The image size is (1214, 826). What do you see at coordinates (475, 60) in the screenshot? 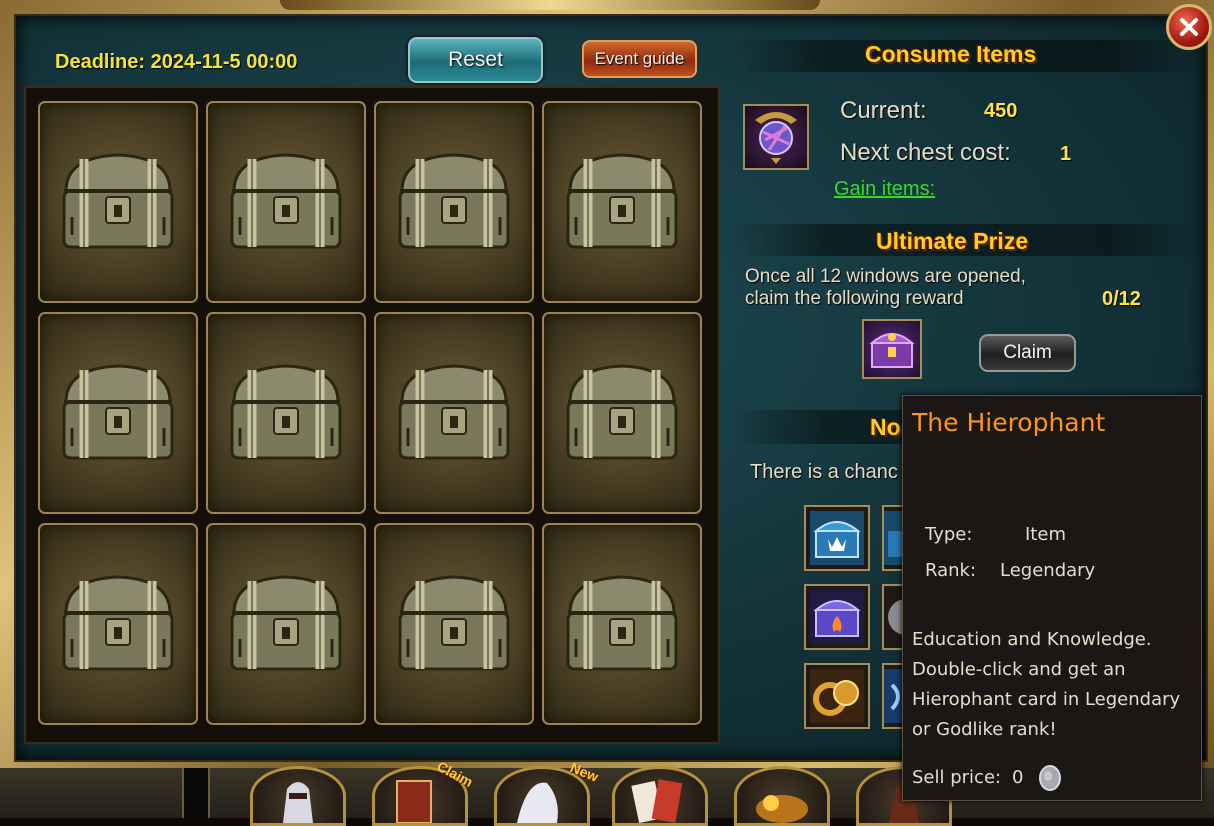
I see `reset-button: Reset` at bounding box center [475, 60].